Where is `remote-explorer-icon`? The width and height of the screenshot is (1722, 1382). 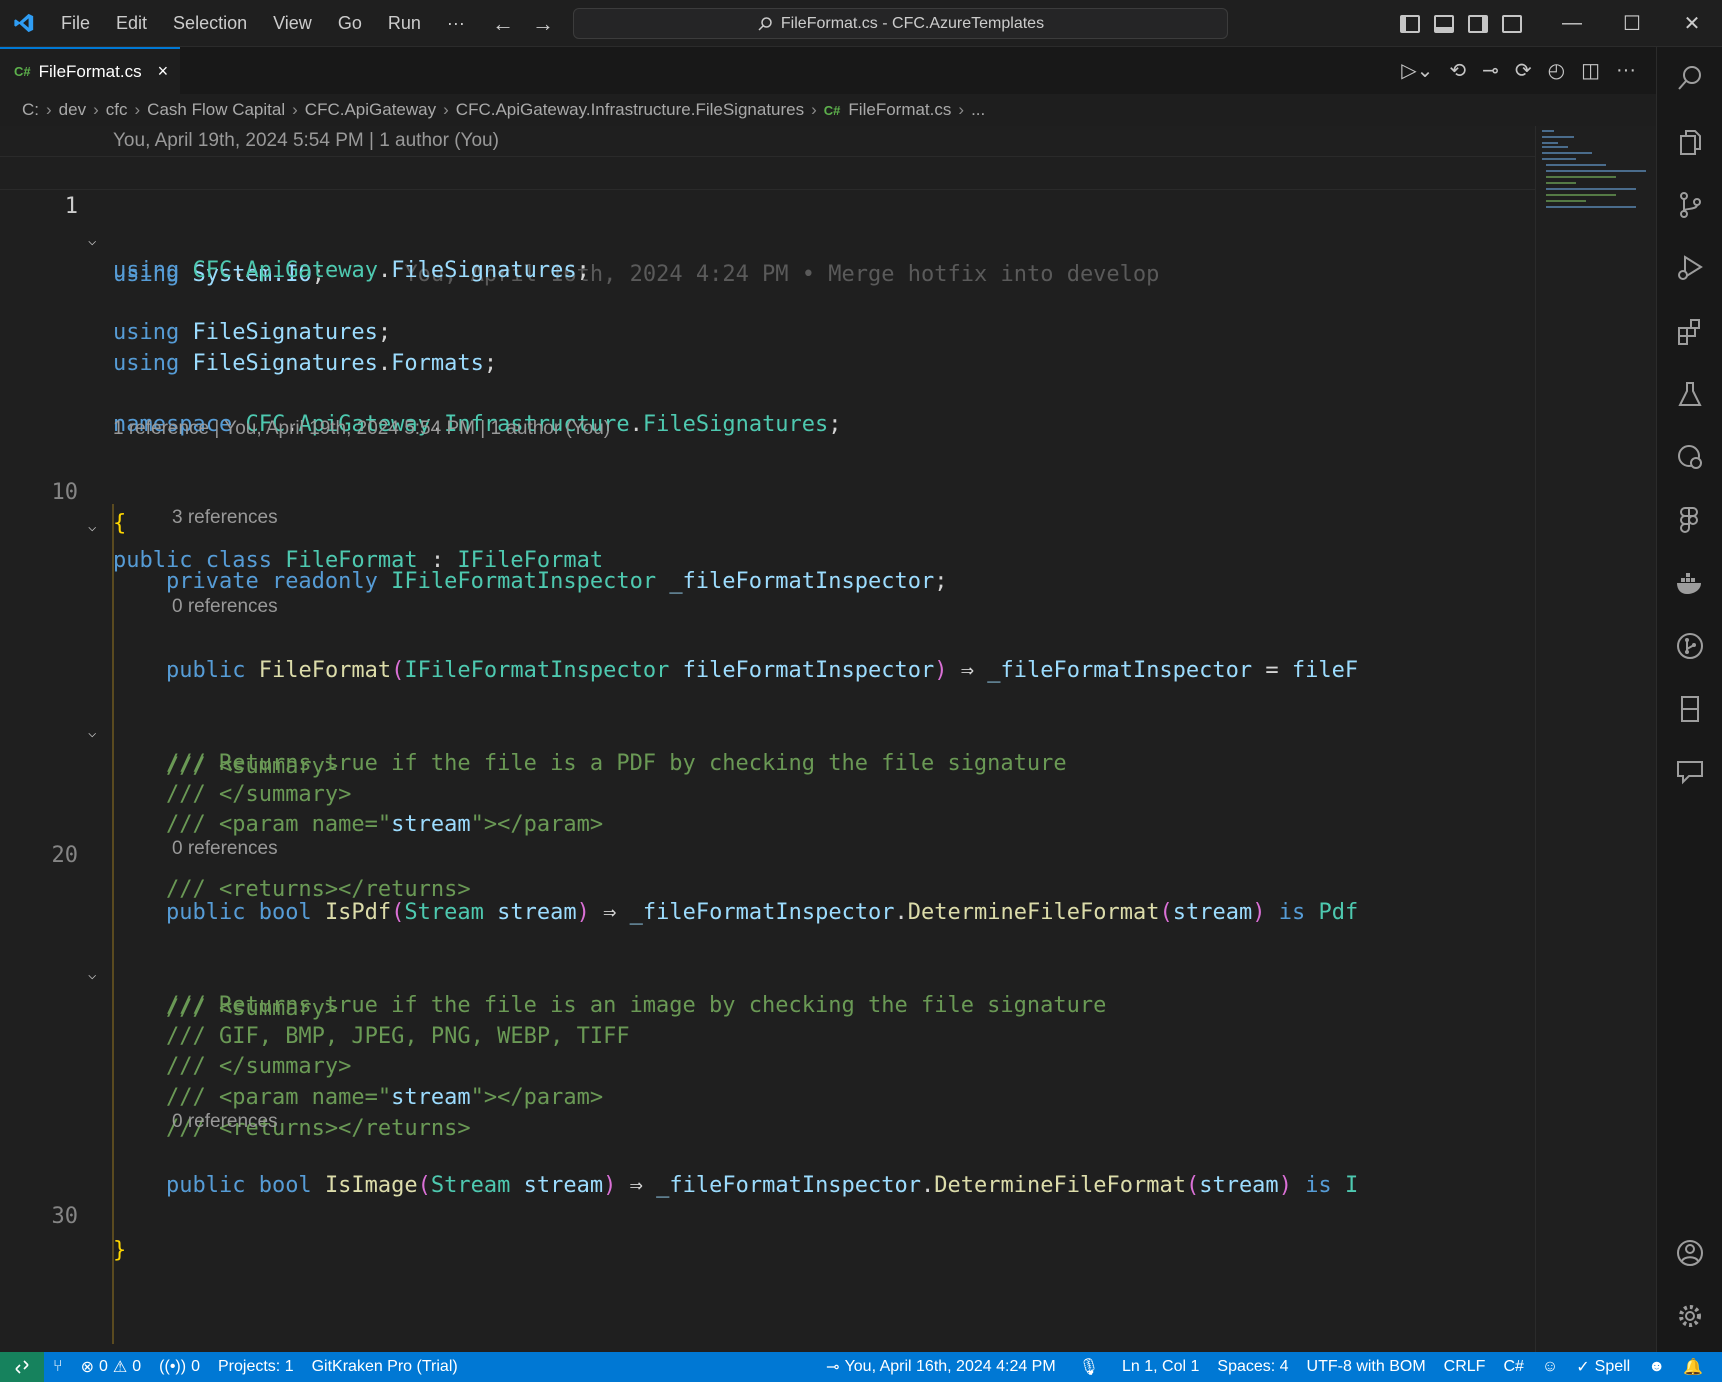 remote-explorer-icon is located at coordinates (1689, 457).